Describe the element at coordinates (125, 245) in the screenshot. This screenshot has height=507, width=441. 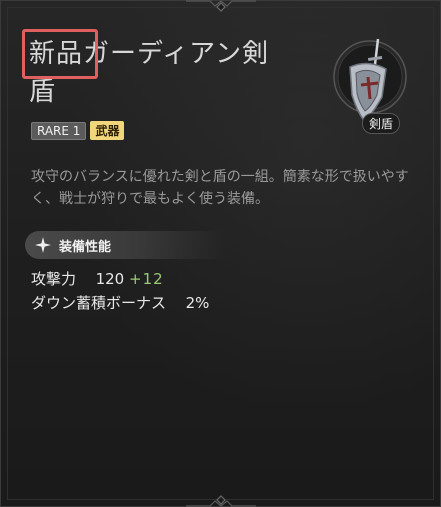
I see `section-header: 装備性能` at that location.